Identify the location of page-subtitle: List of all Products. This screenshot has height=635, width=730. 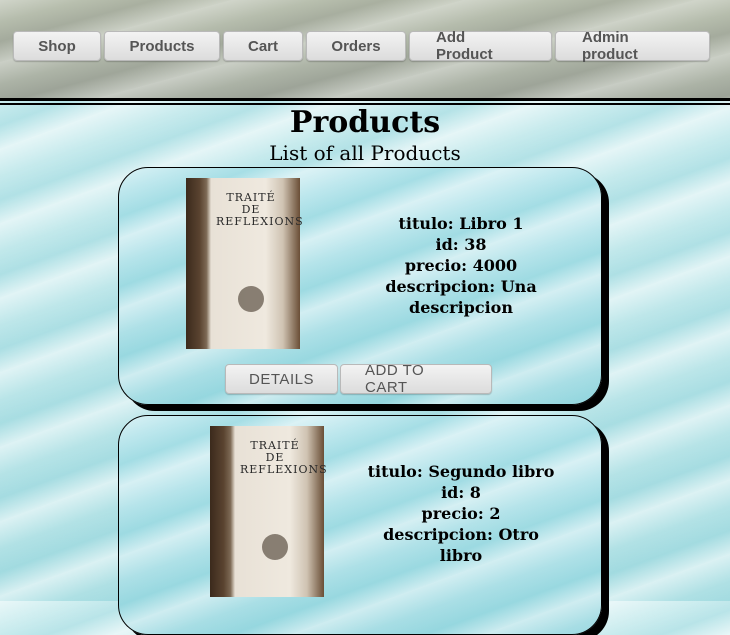
(365, 153).